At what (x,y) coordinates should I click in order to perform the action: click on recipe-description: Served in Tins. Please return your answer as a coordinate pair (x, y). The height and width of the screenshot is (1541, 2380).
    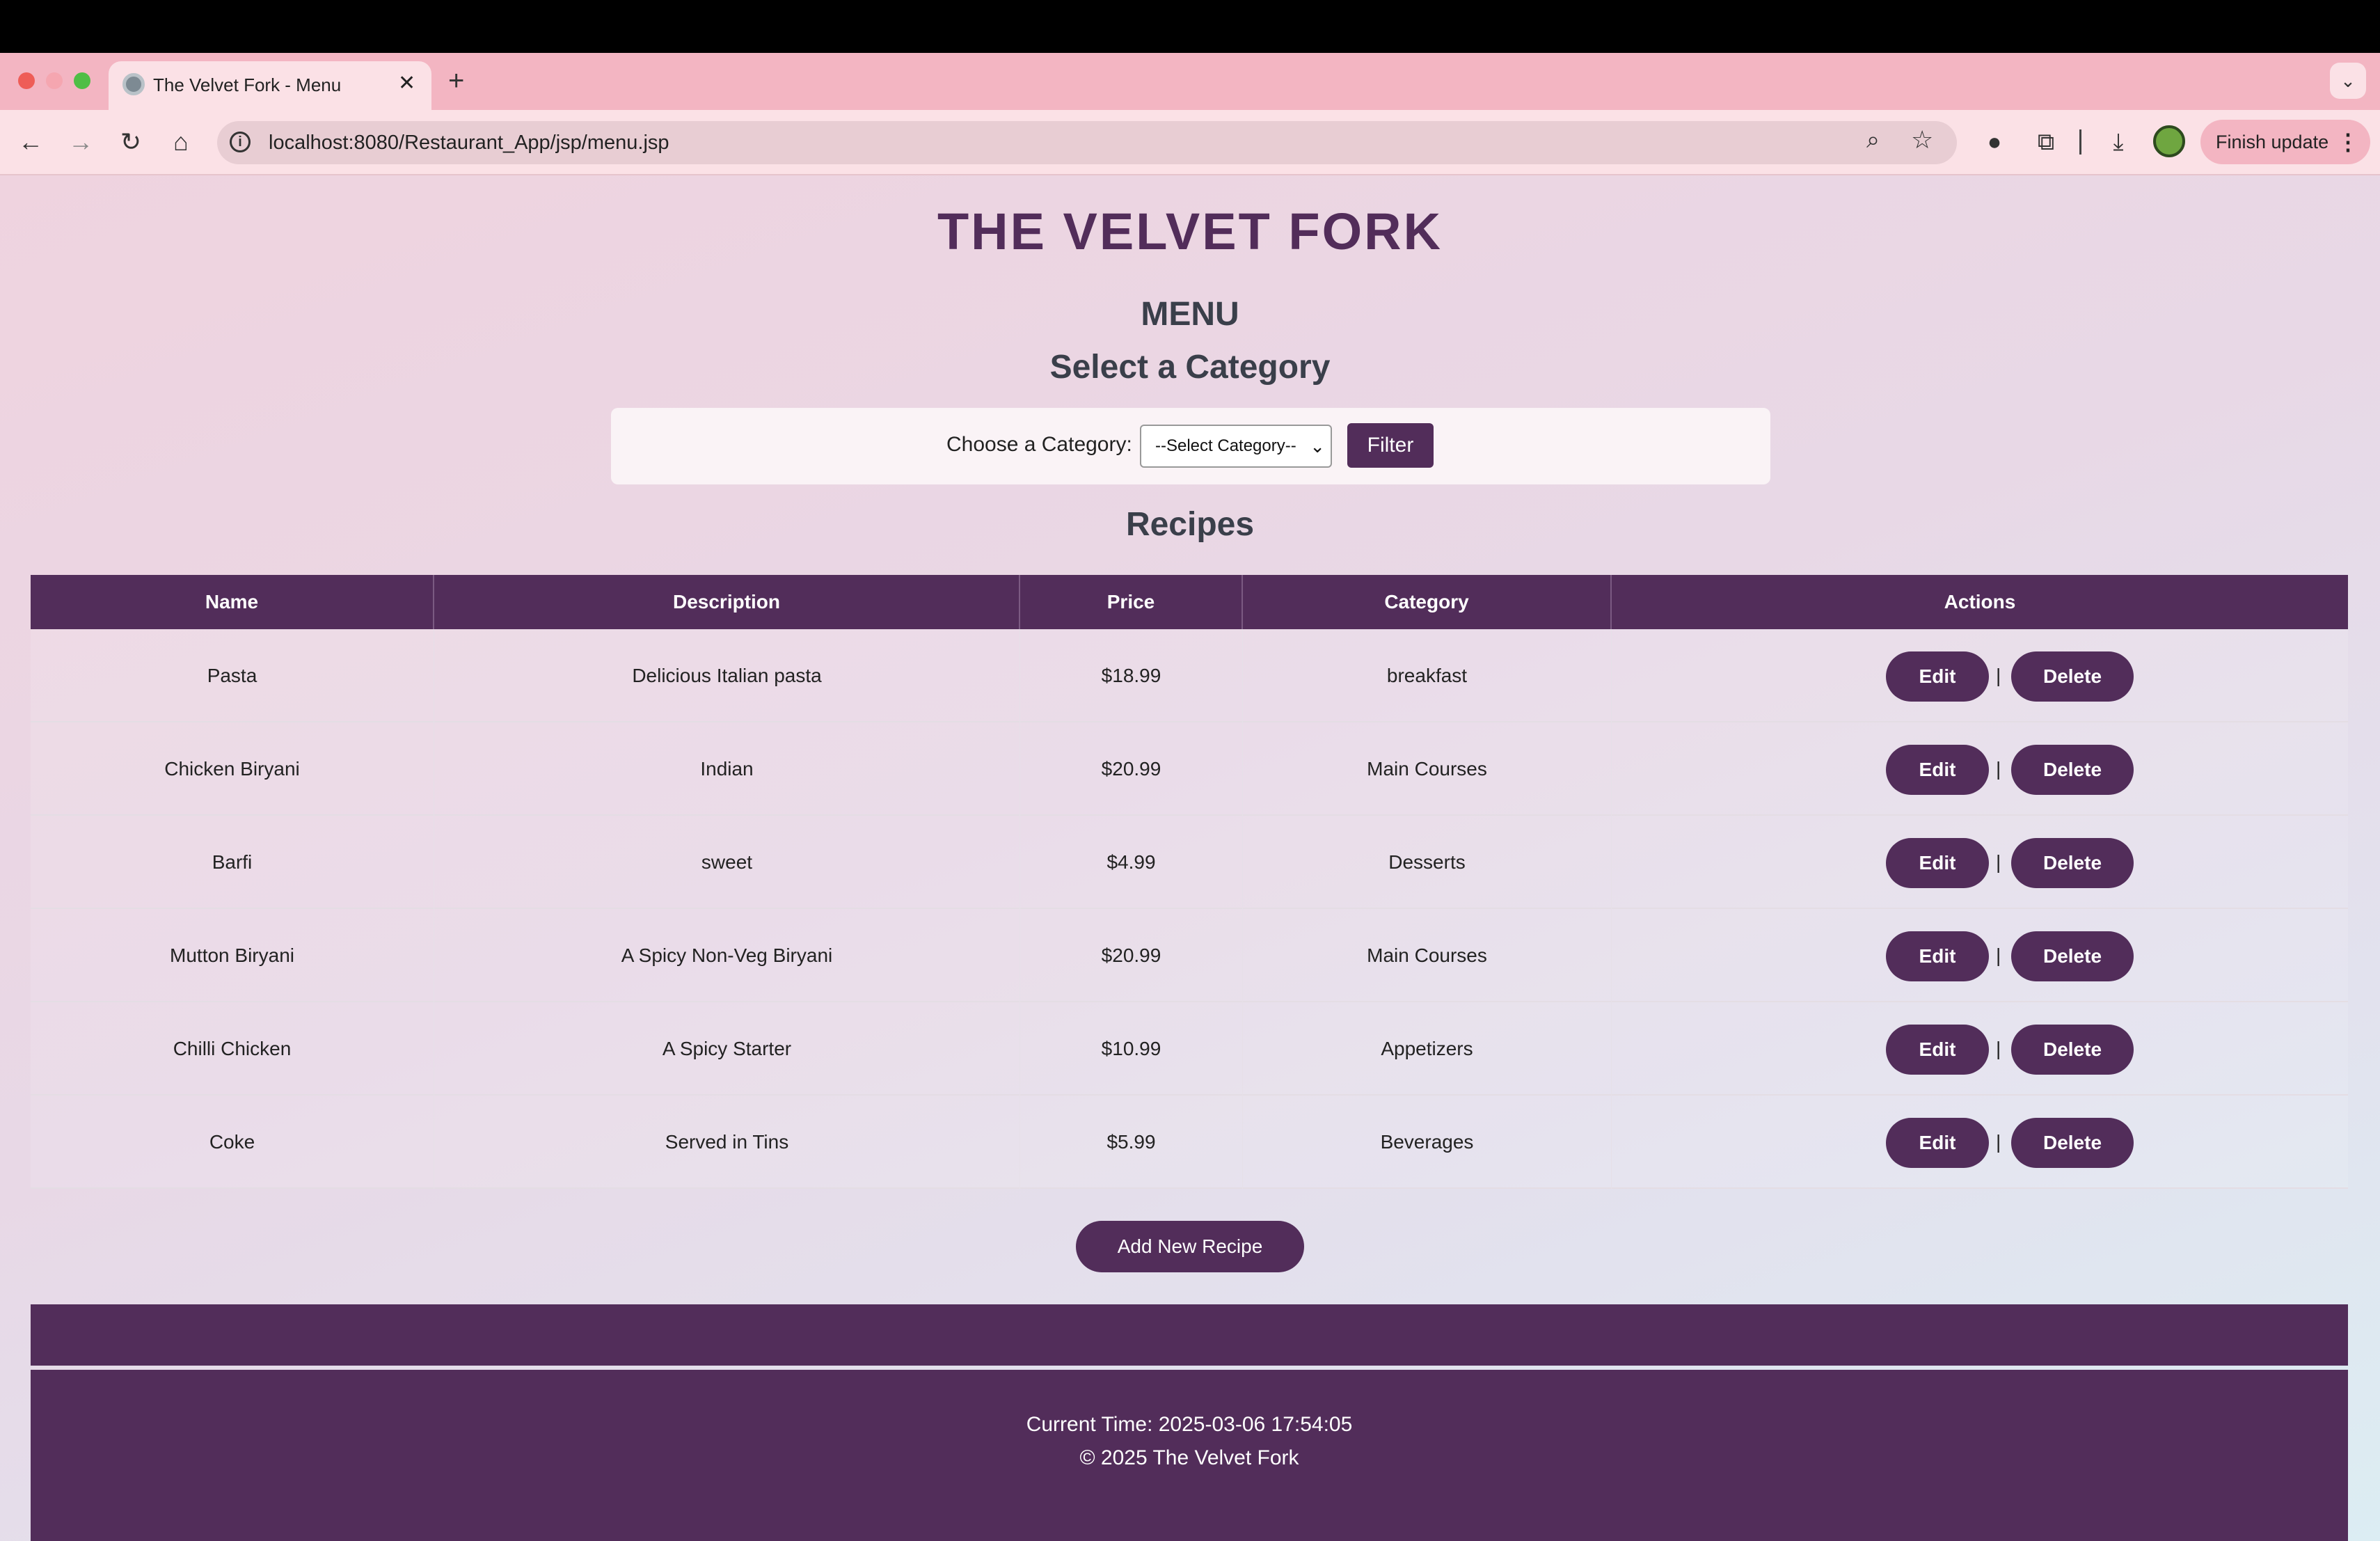
    Looking at the image, I should click on (727, 1142).